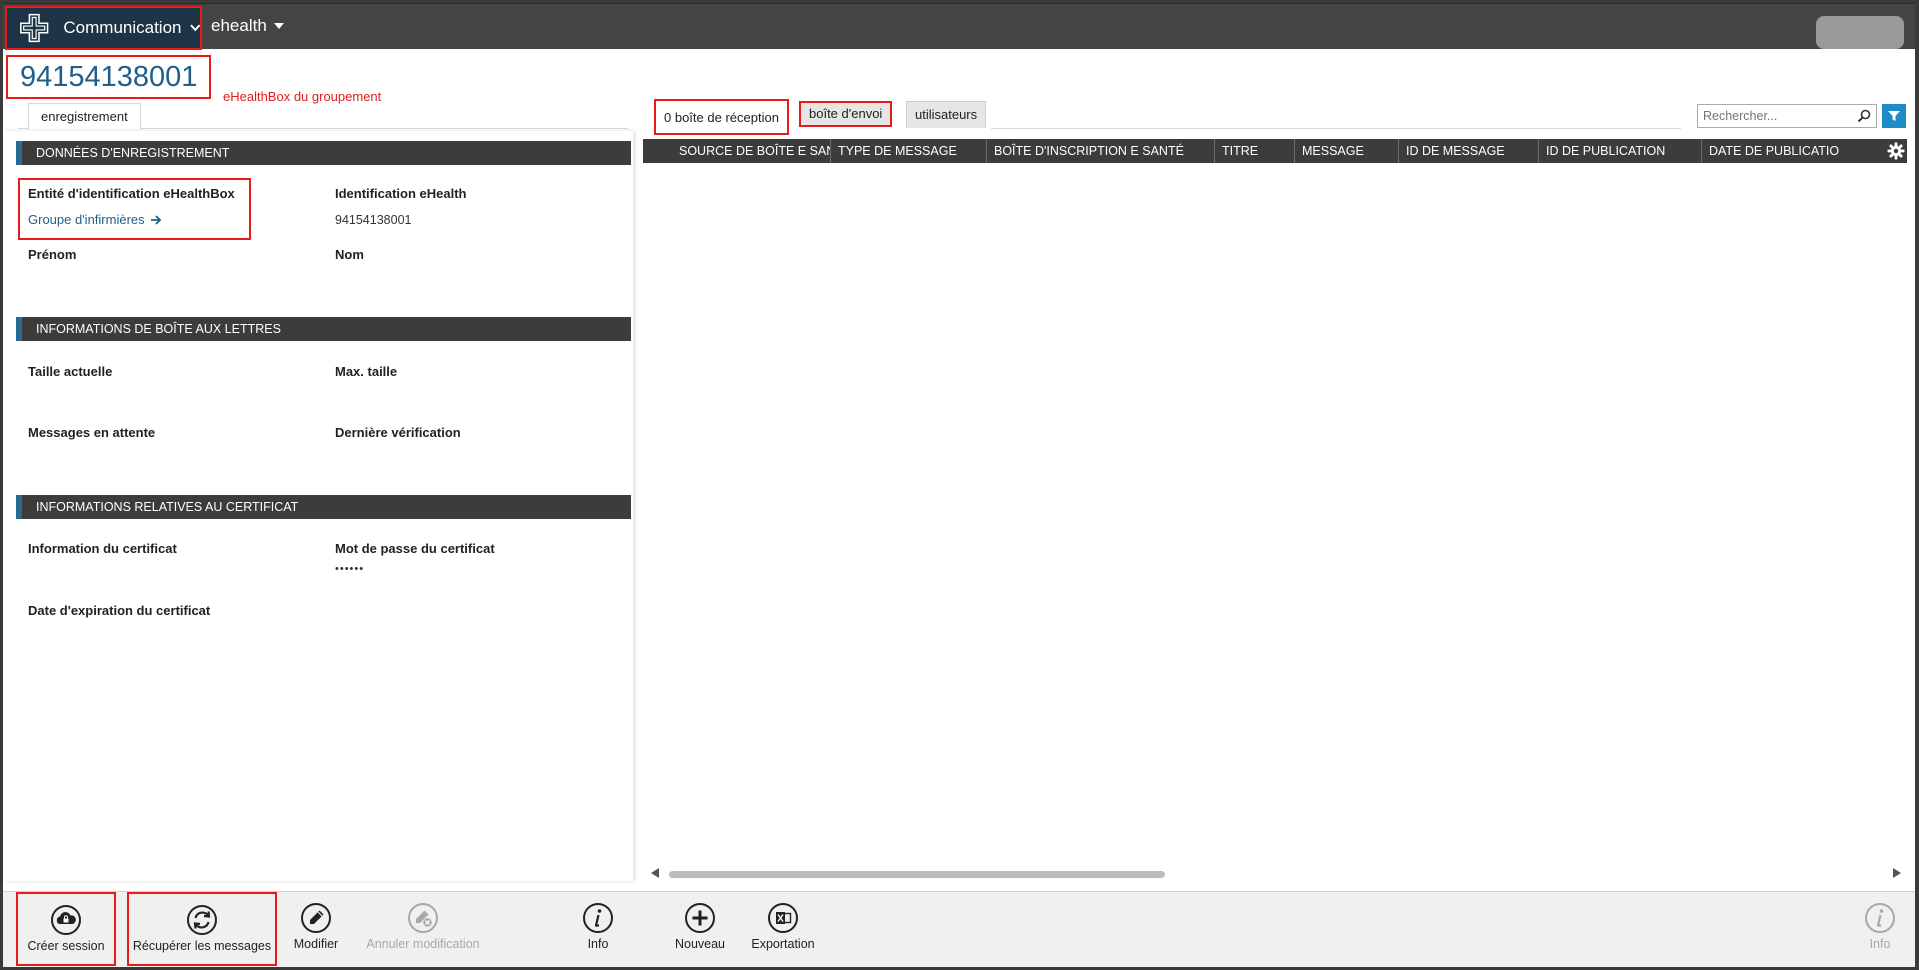 The width and height of the screenshot is (1919, 970). I want to click on medical-cross-logo-icon, so click(34, 28).